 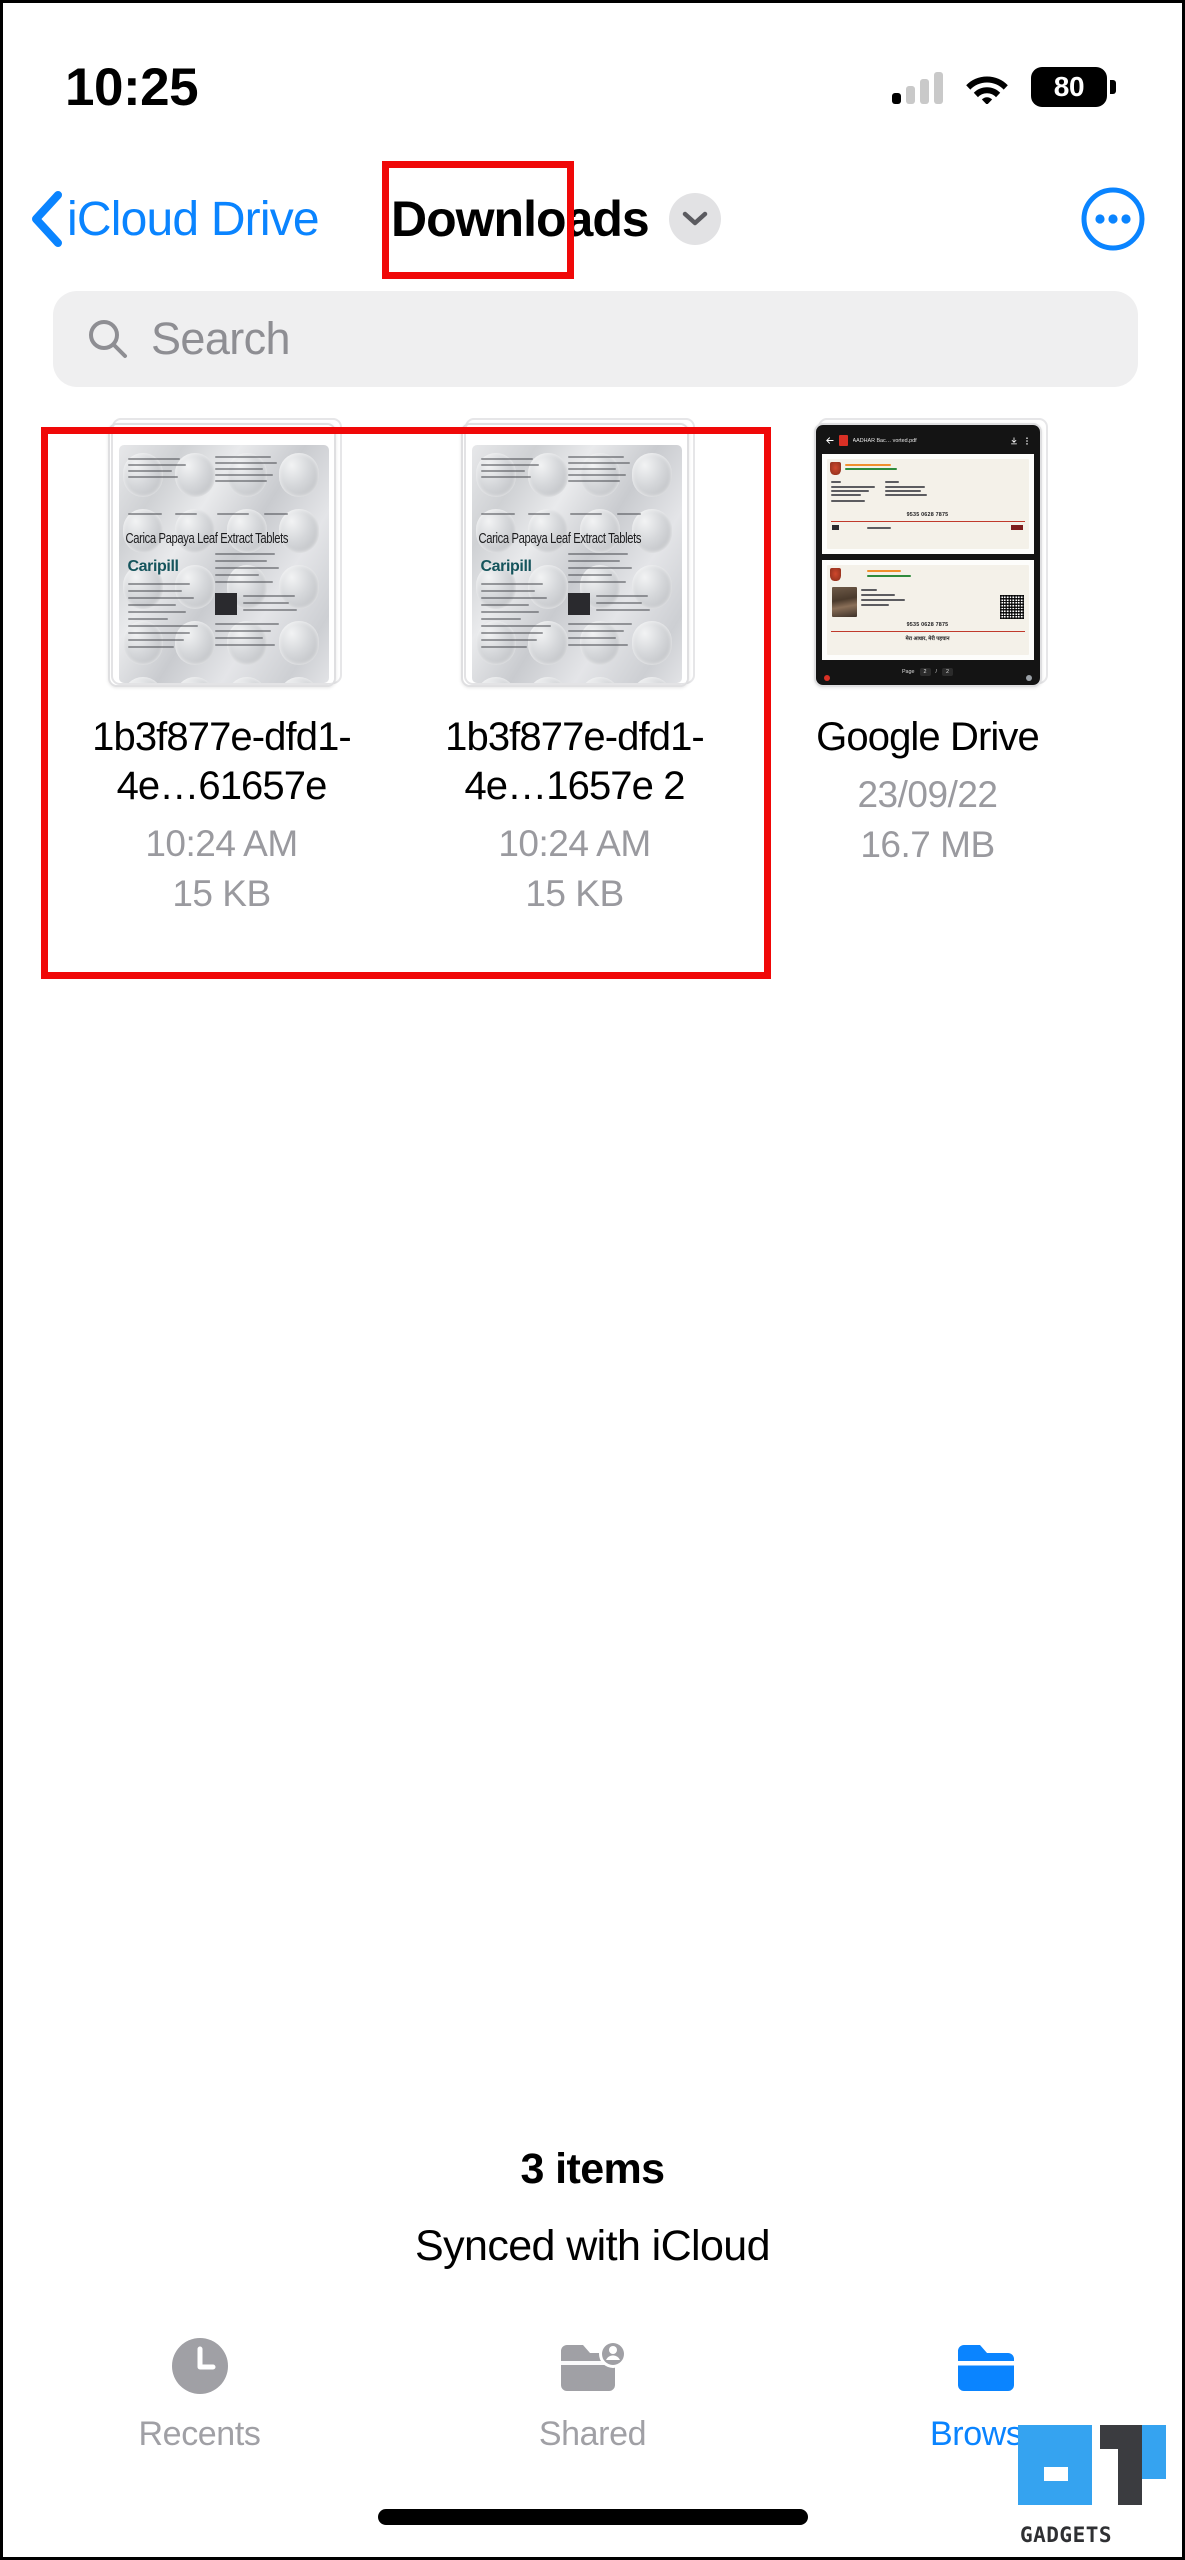 I want to click on pdf-file-icon, so click(x=843, y=440).